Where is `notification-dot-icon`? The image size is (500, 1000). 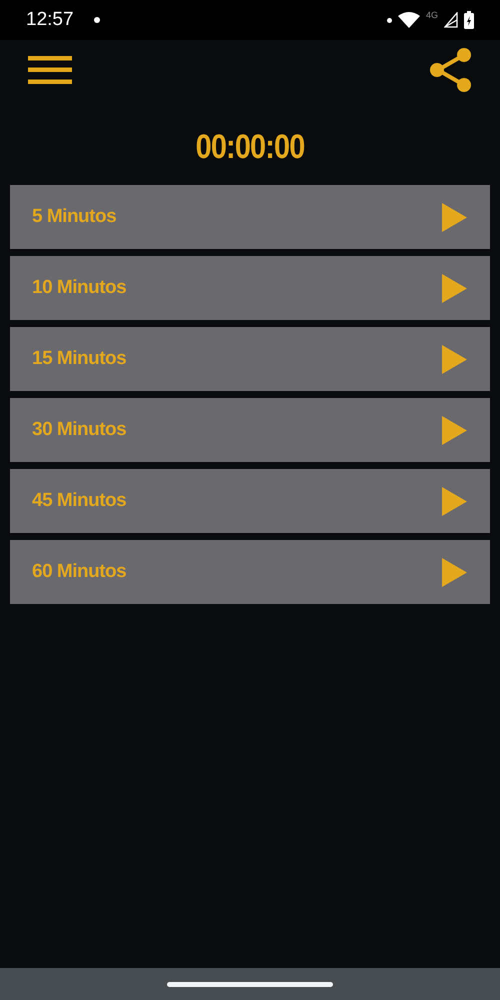 notification-dot-icon is located at coordinates (97, 20).